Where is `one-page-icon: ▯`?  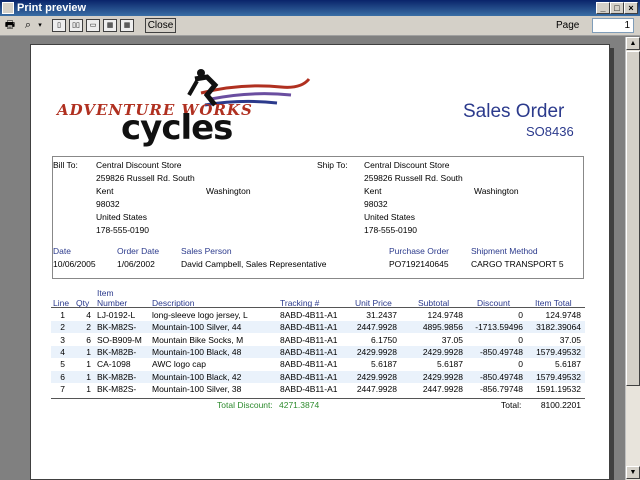
one-page-icon: ▯ is located at coordinates (59, 25).